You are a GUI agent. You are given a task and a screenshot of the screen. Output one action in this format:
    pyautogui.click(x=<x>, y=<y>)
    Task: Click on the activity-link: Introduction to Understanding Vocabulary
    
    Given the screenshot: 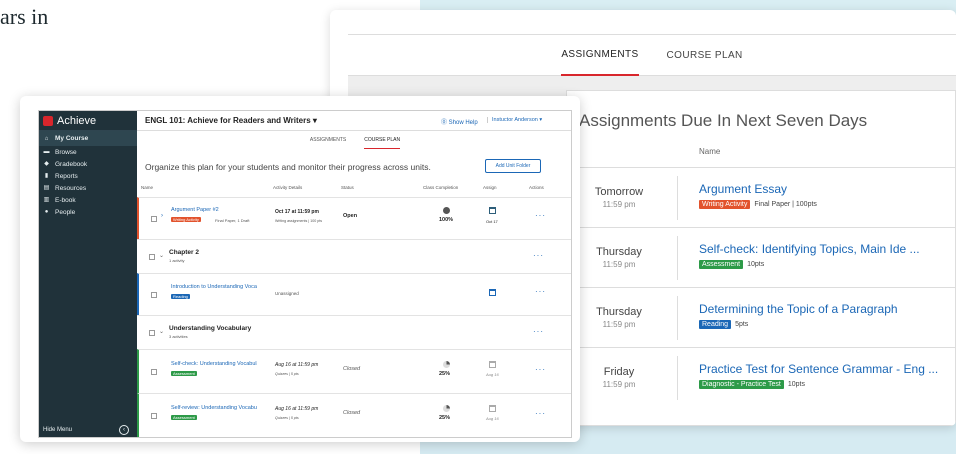 What is the action you would take?
    pyautogui.click(x=214, y=287)
    